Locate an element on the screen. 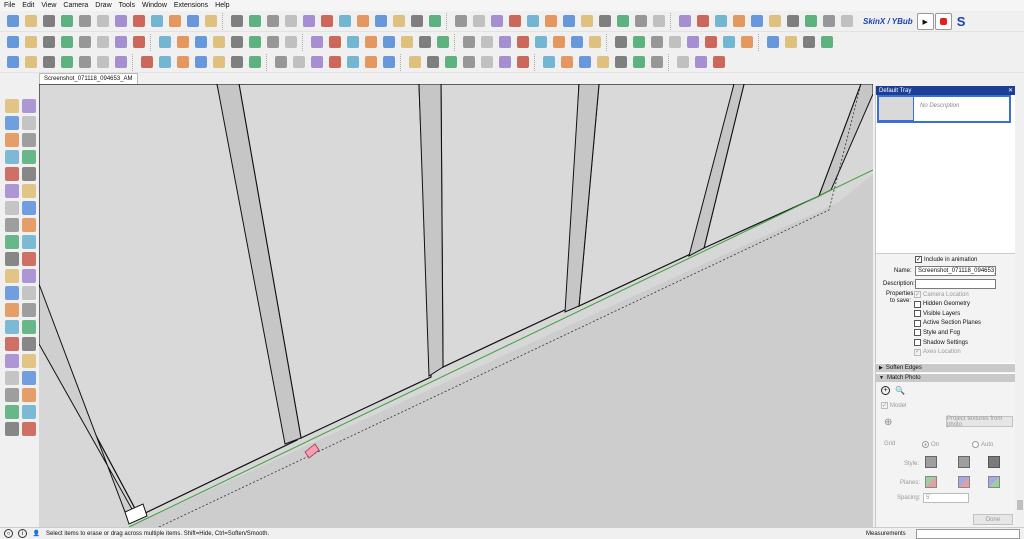 This screenshot has height=539, width=1024. menu-draw: Draw is located at coordinates (103, 5).